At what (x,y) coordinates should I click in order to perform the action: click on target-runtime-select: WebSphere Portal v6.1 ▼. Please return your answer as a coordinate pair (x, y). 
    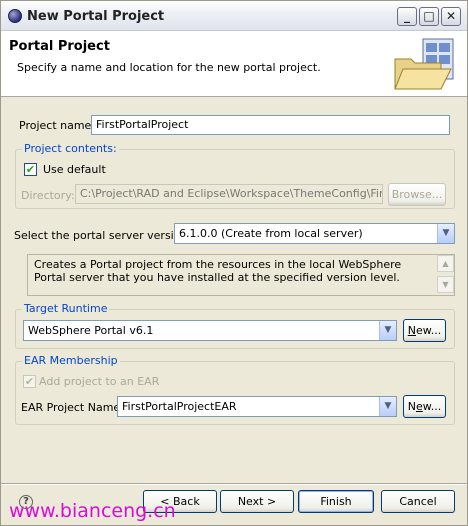
    Looking at the image, I should click on (210, 330).